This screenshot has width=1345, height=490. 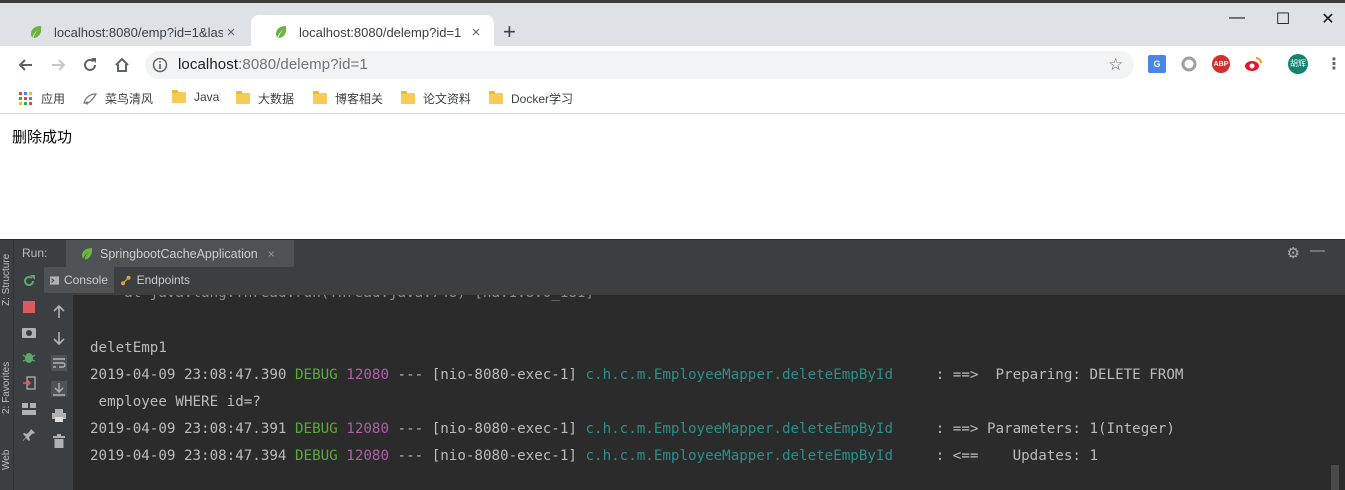 I want to click on scroll-down-icon, so click(x=59, y=338).